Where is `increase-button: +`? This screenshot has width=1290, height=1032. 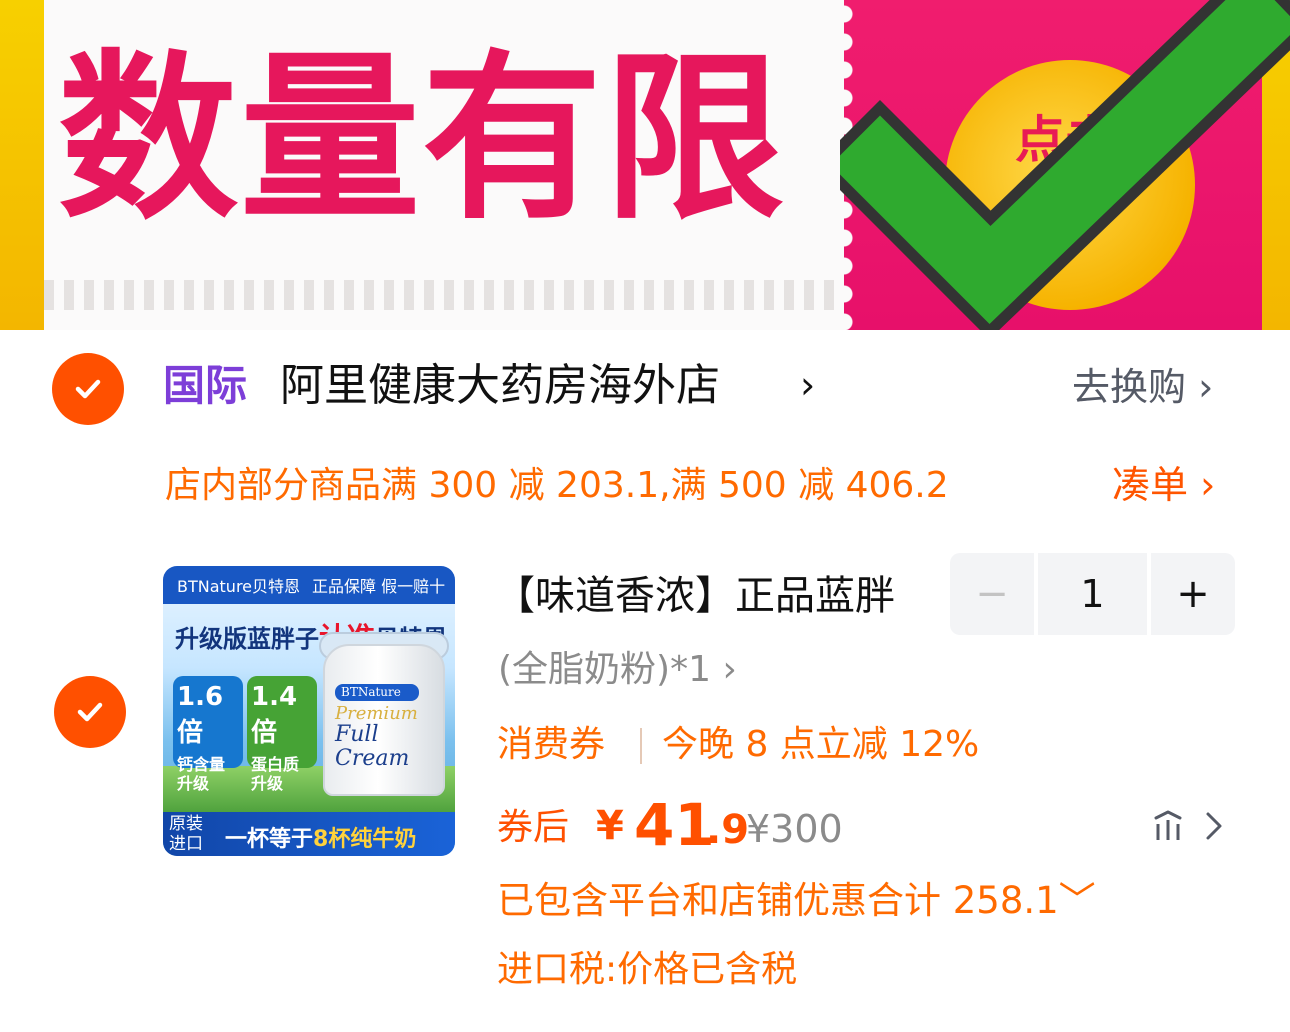 increase-button: + is located at coordinates (1193, 594).